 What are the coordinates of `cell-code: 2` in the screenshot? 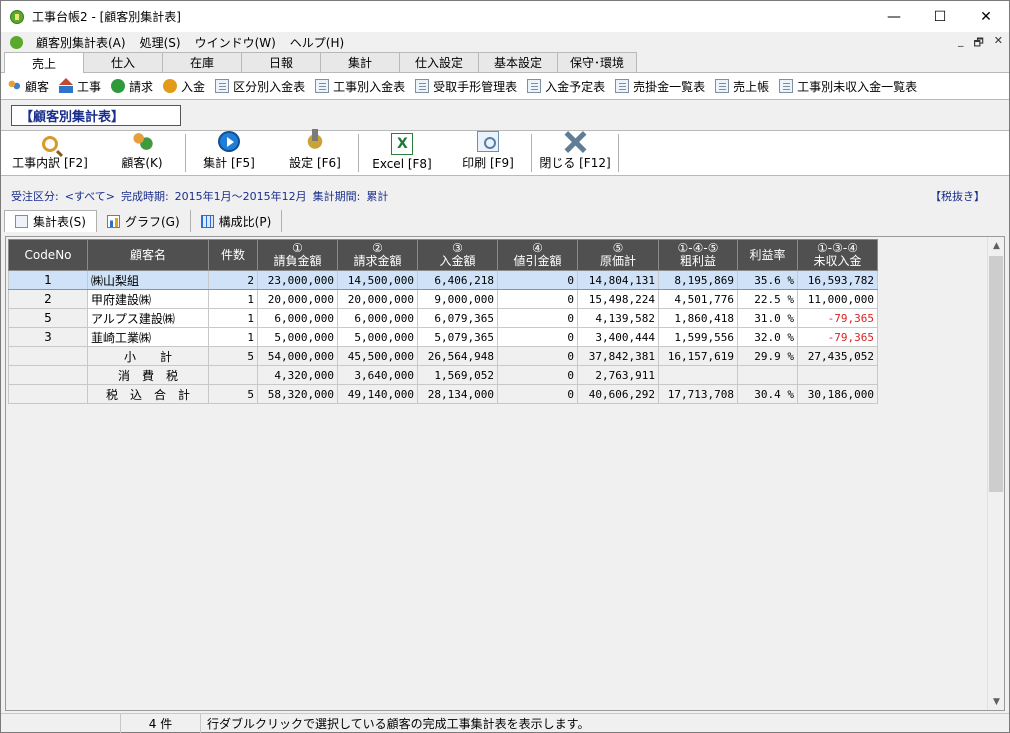 It's located at (48, 299).